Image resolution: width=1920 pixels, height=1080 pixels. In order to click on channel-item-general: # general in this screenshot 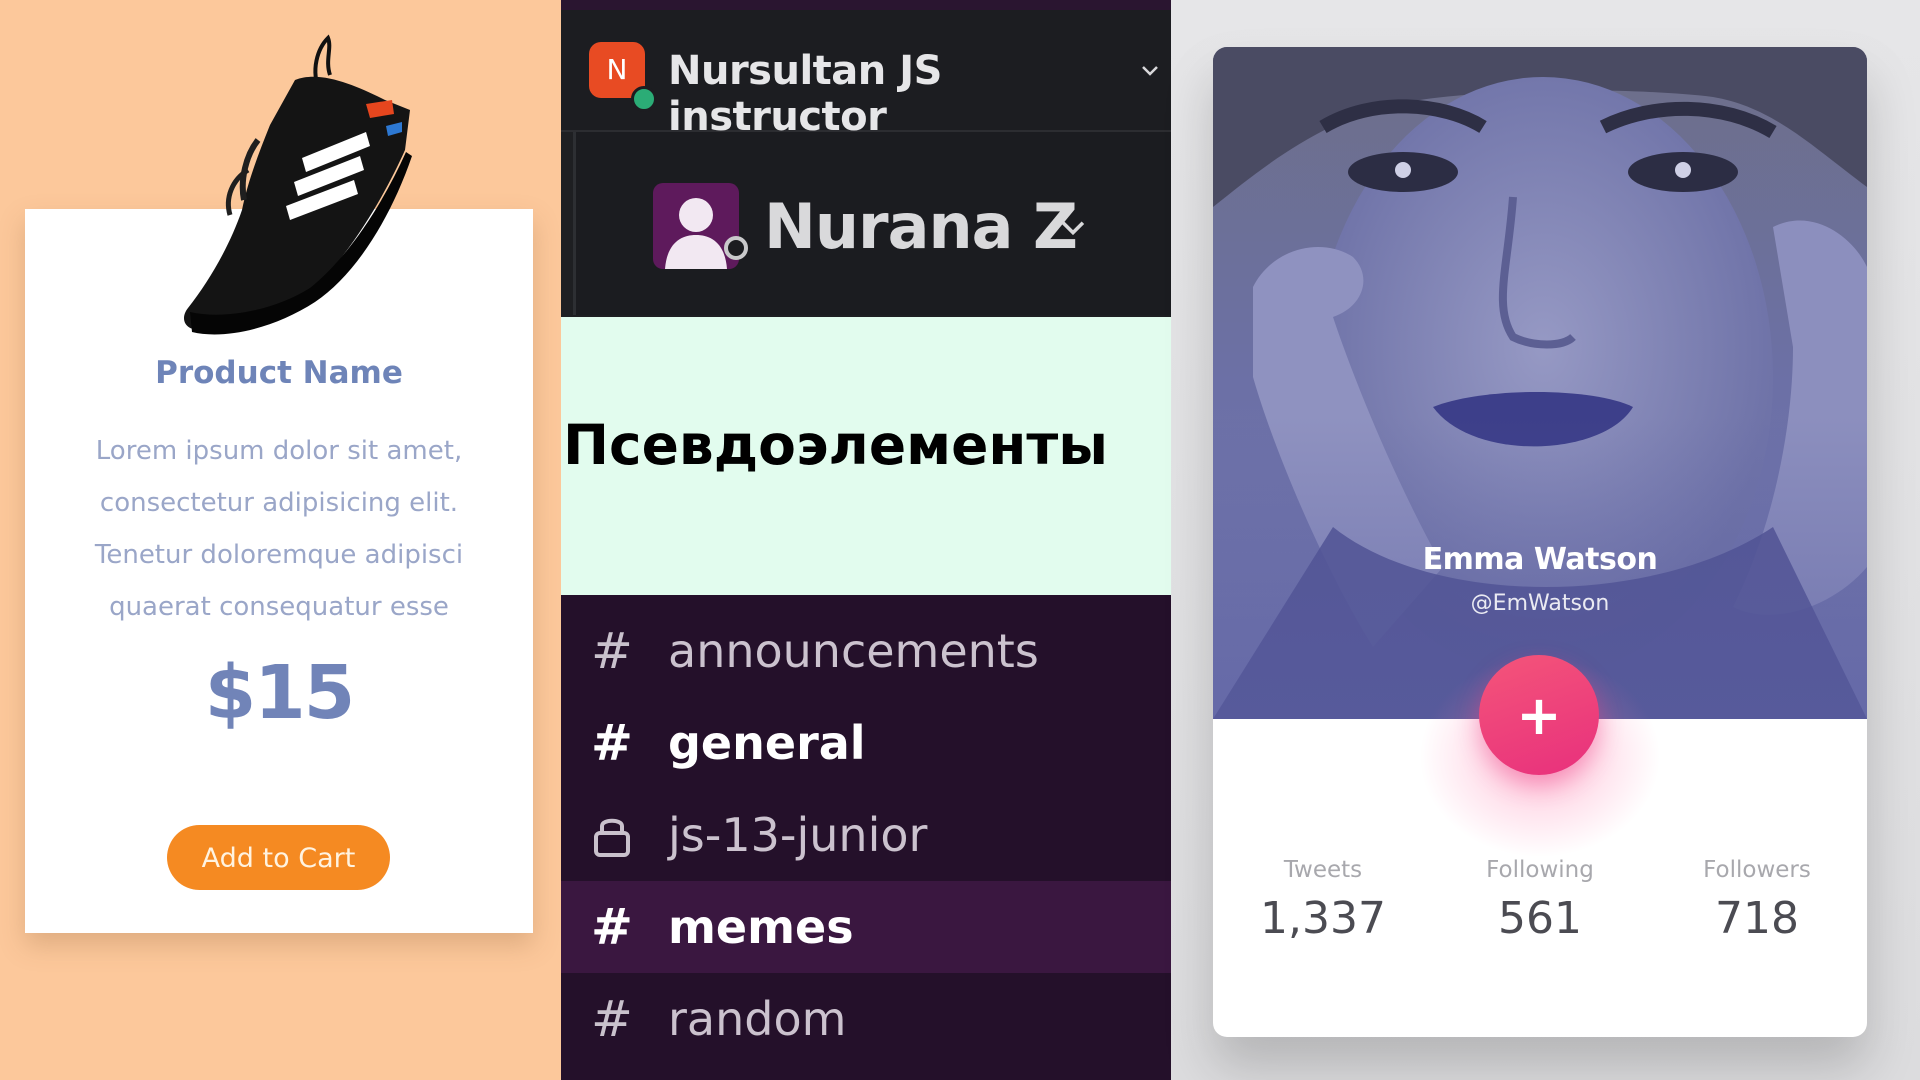, I will do `click(866, 743)`.